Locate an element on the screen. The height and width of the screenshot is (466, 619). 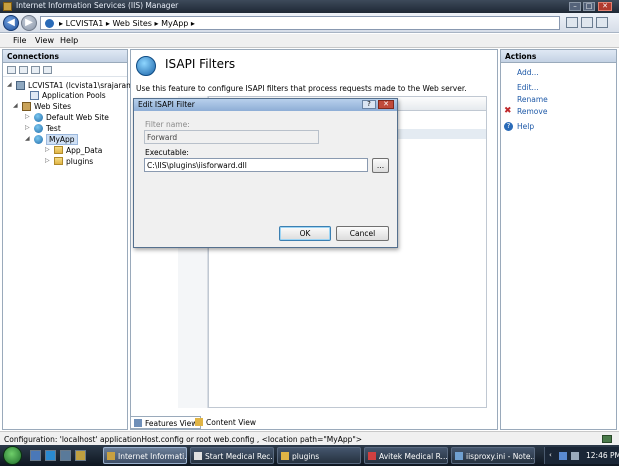
dialog-help-button: ? is located at coordinates (369, 104).